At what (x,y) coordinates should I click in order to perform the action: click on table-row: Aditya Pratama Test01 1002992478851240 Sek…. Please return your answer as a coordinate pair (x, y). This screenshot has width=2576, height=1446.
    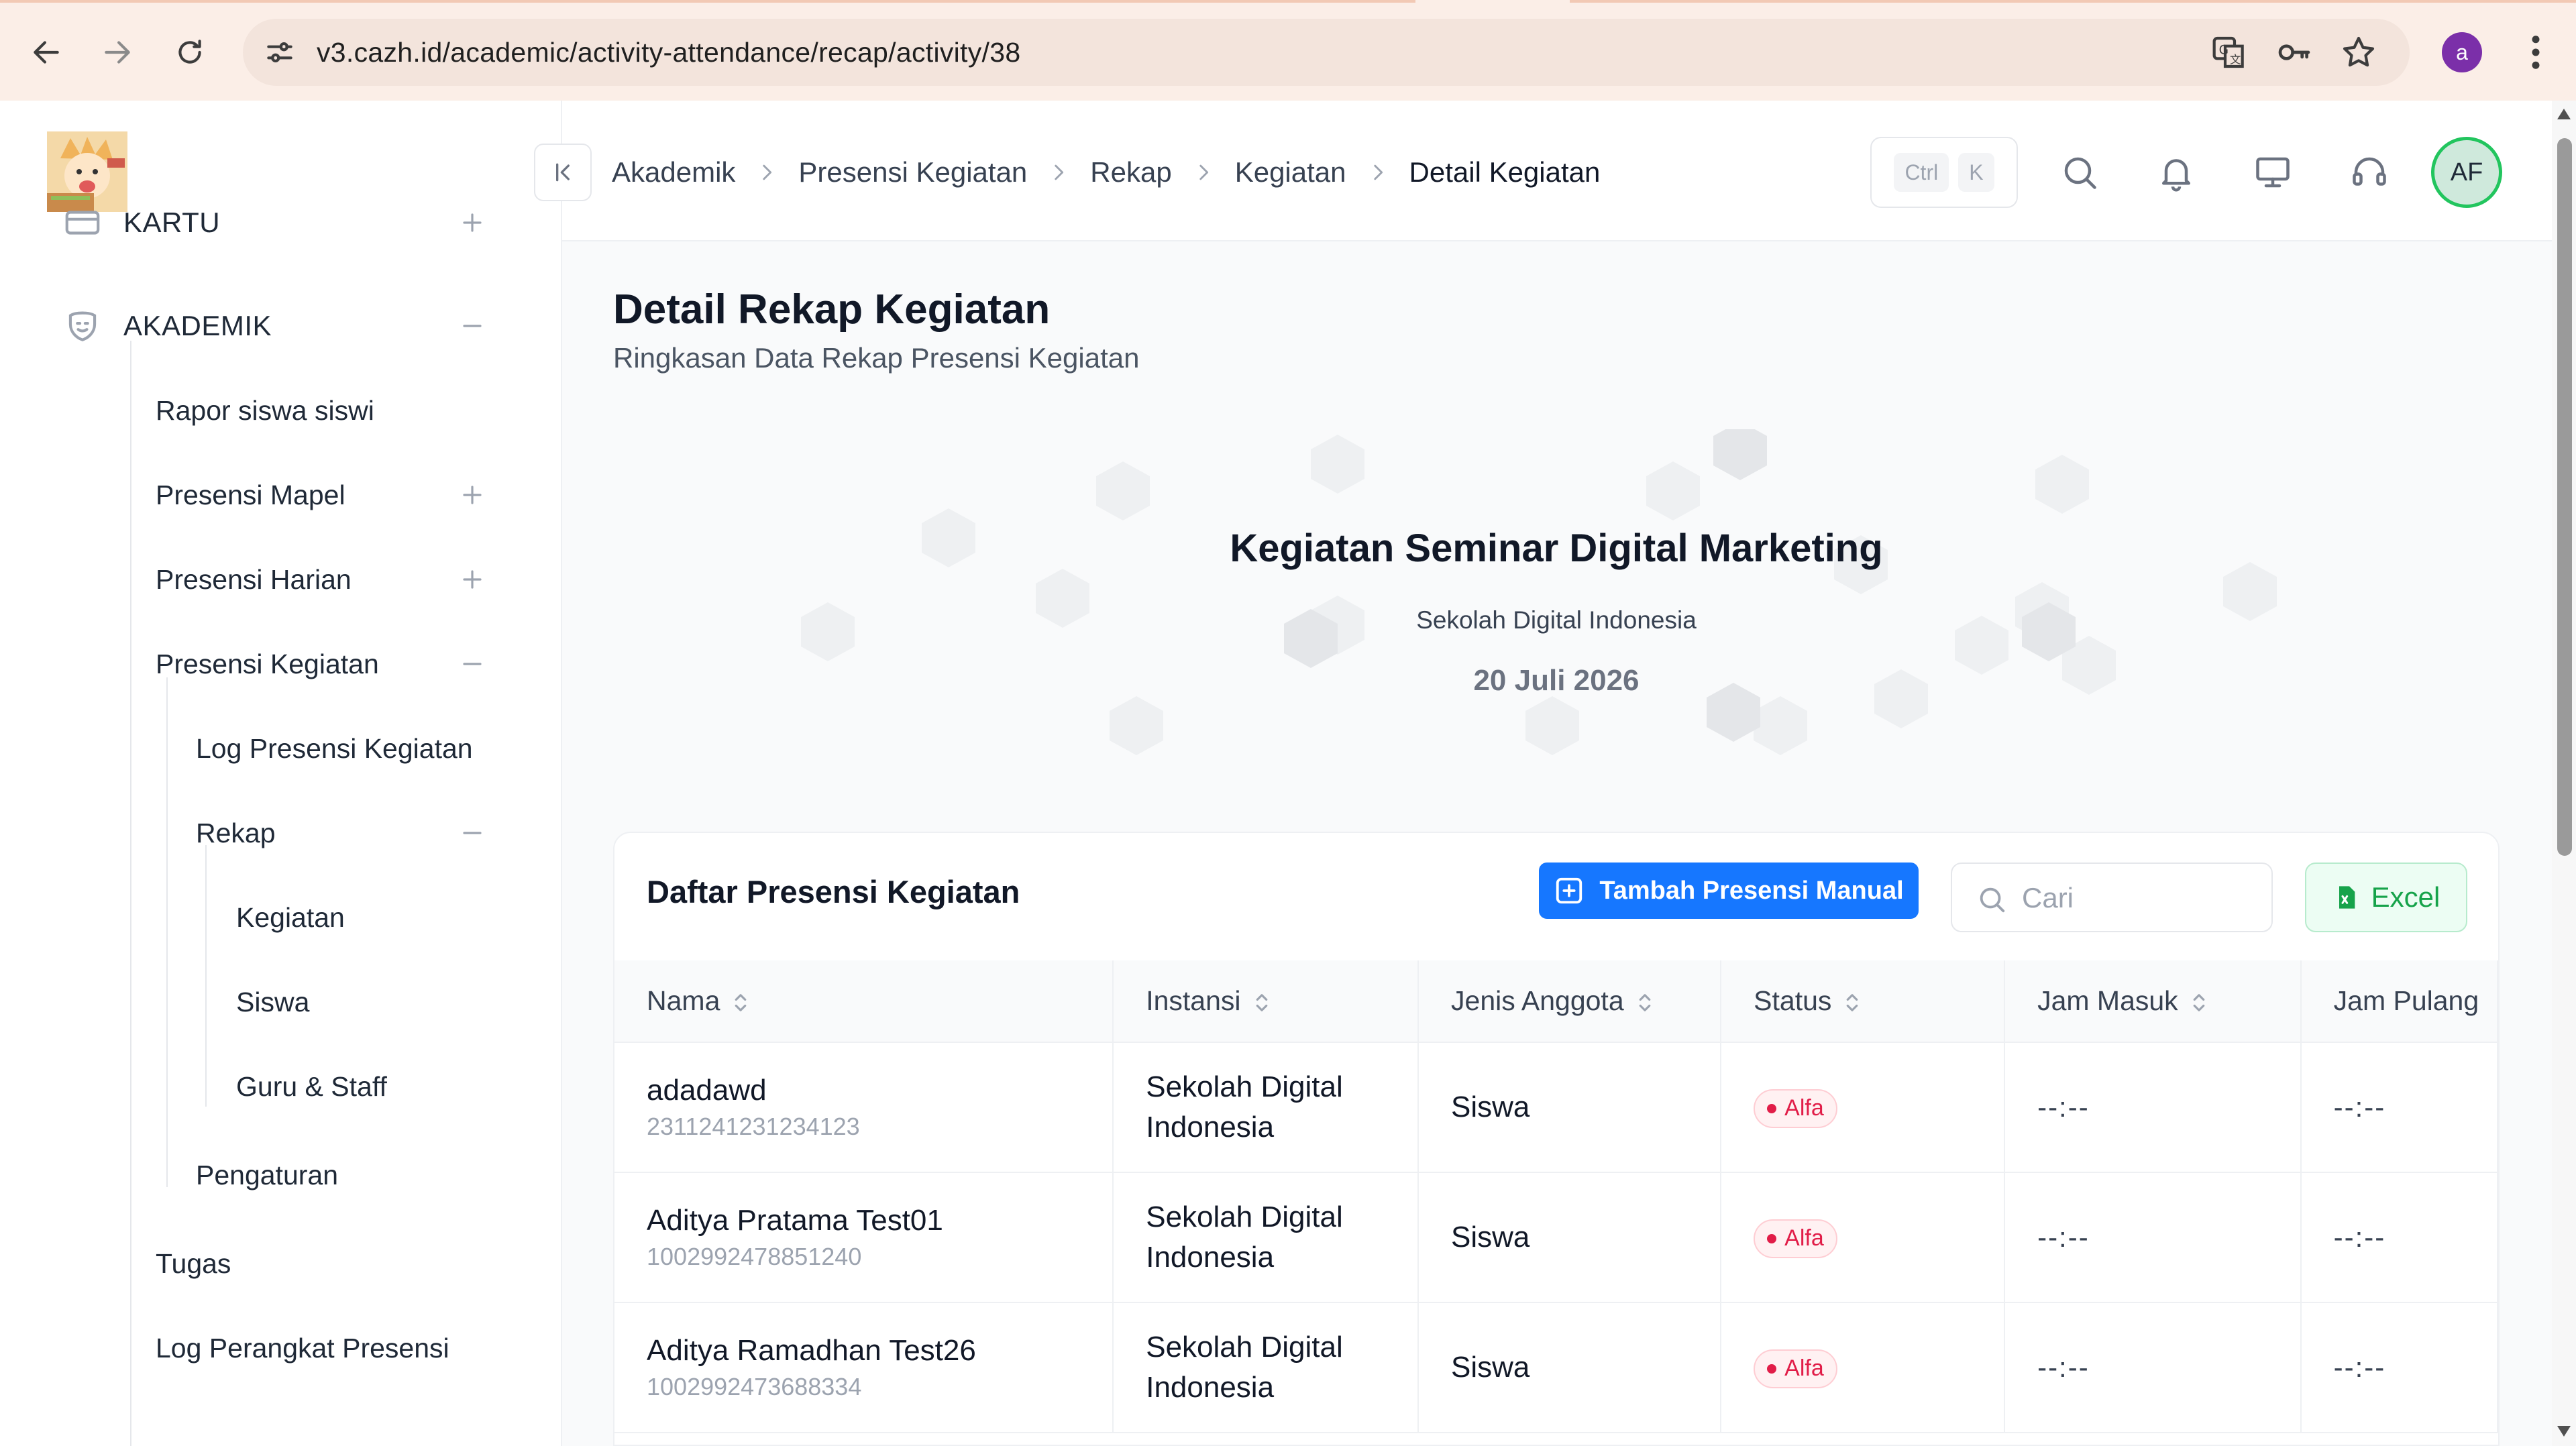
    Looking at the image, I should click on (1556, 1237).